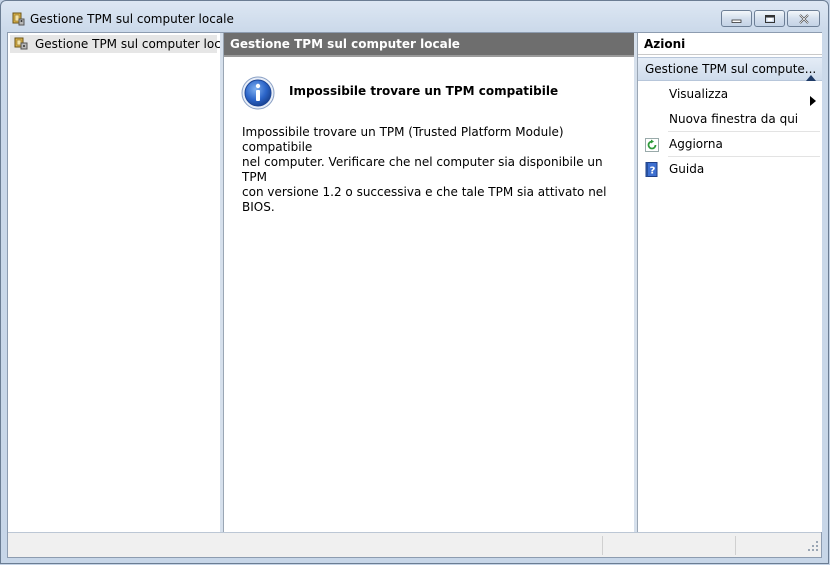 Image resolution: width=830 pixels, height=565 pixels. Describe the element at coordinates (429, 56) in the screenshot. I see `header-divider` at that location.